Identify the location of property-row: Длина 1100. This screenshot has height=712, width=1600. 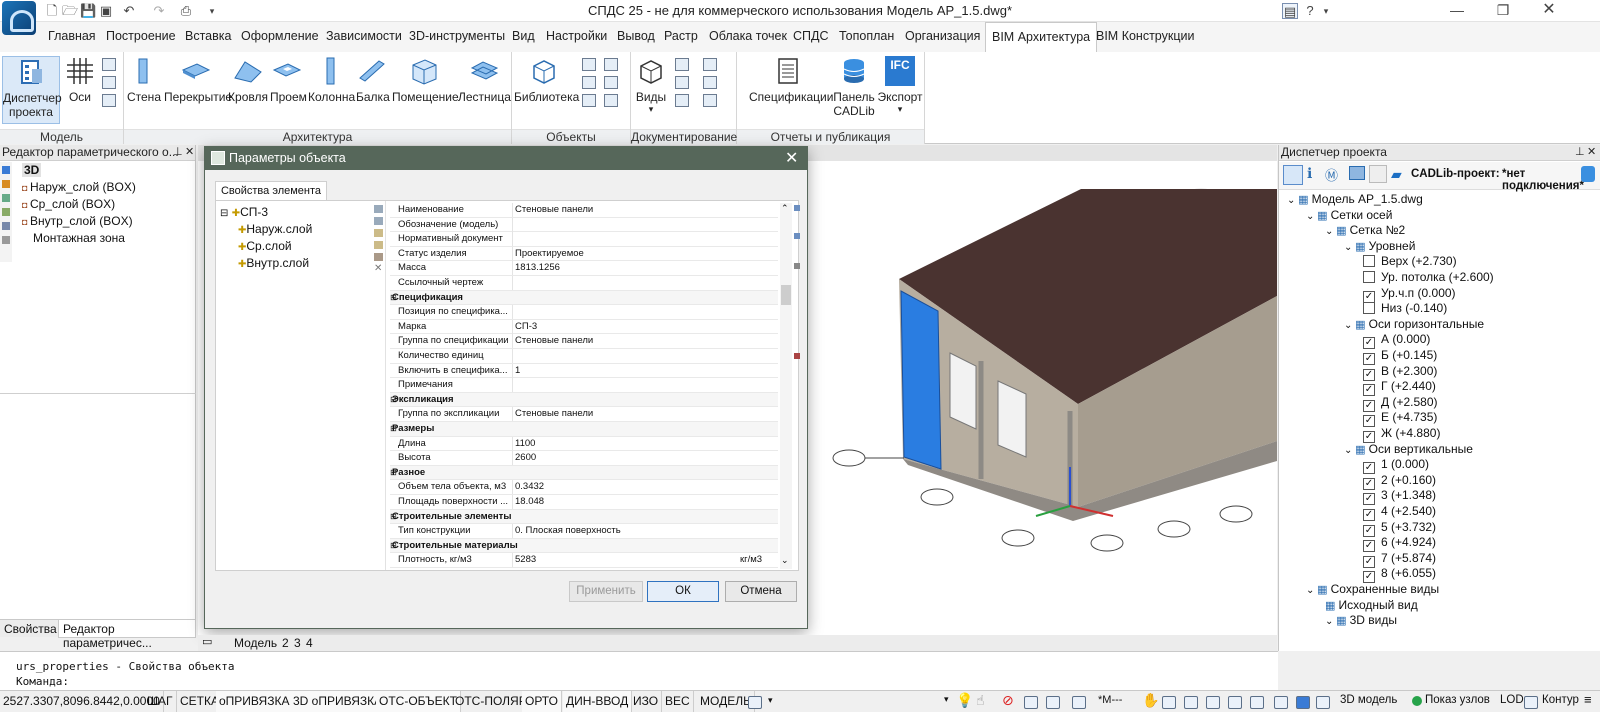
(584, 444).